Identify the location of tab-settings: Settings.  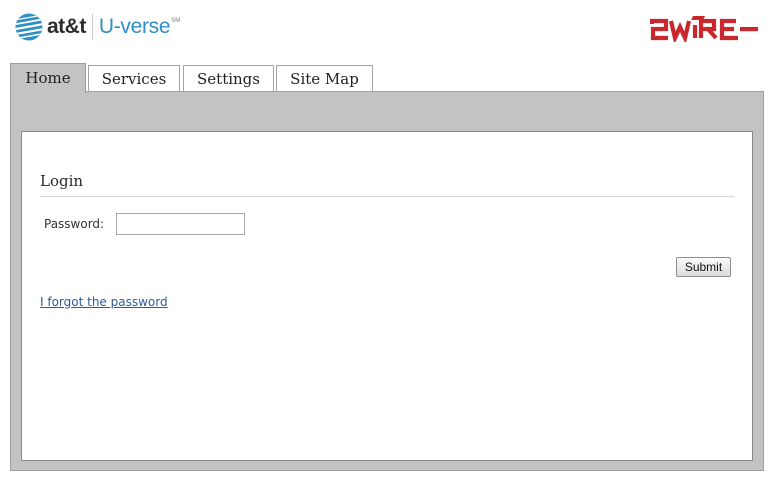
(228, 78).